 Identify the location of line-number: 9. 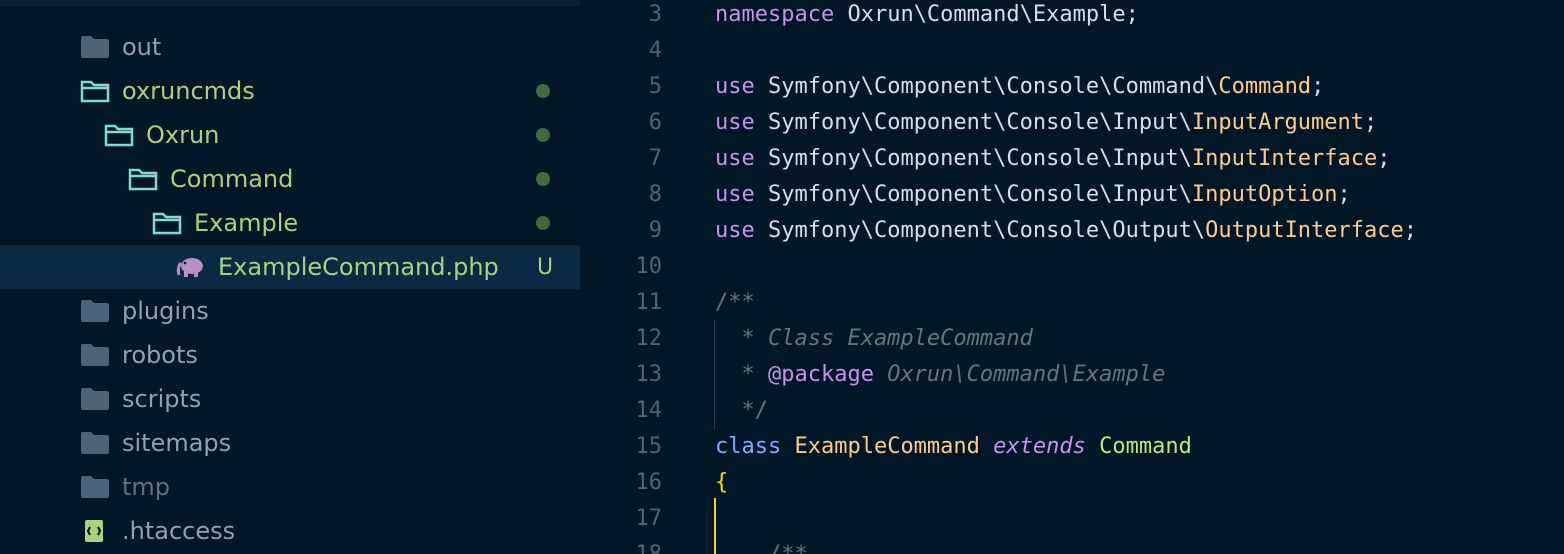
(655, 230).